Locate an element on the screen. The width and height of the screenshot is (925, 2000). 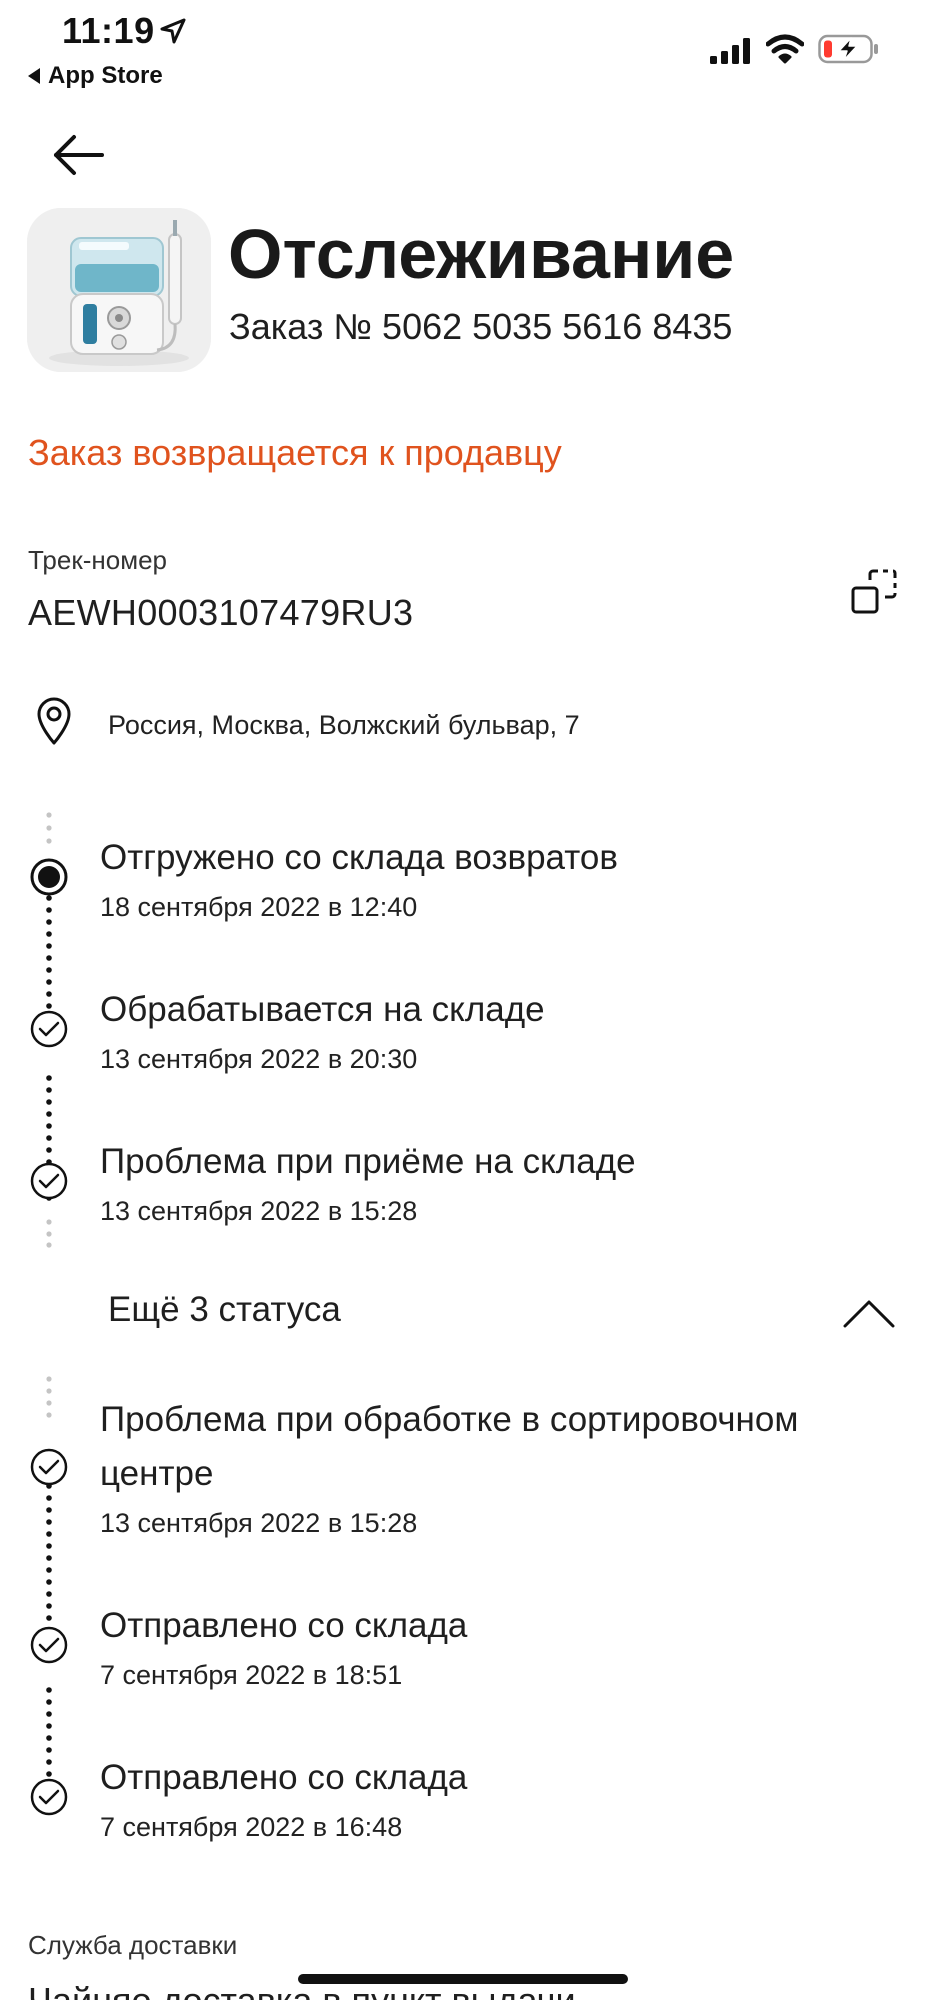
delivery-address: Россия, Москва, Волжский бульвар, 7 is located at coordinates (344, 725).